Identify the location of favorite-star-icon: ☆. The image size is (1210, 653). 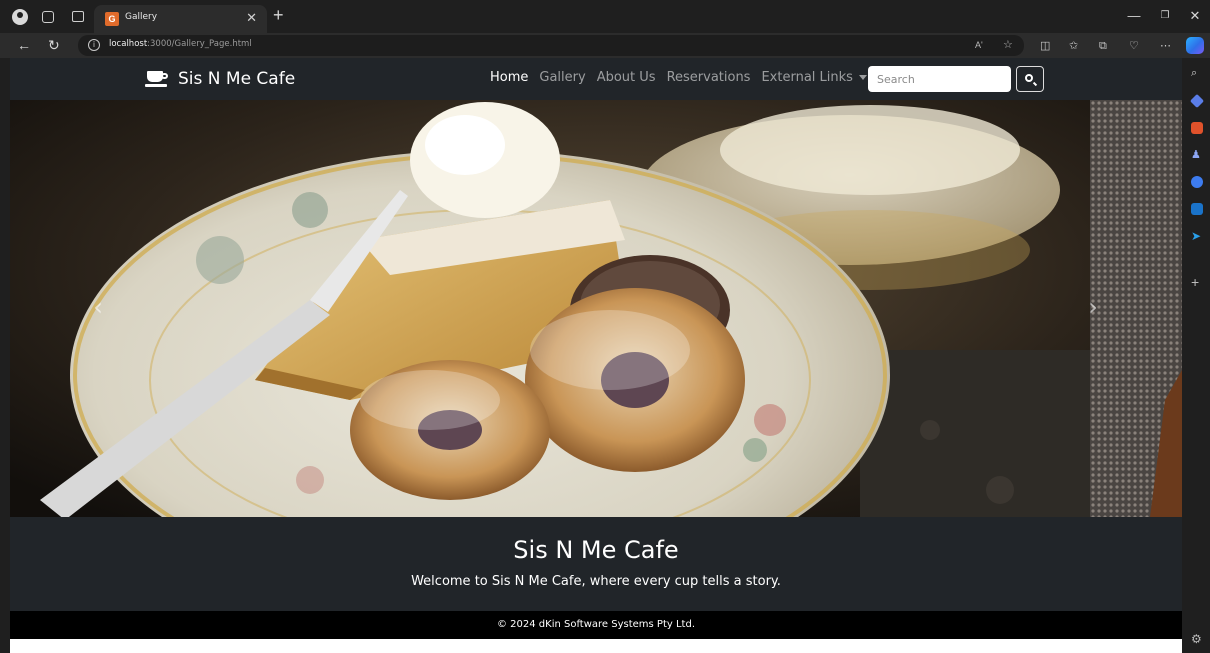
(1008, 45).